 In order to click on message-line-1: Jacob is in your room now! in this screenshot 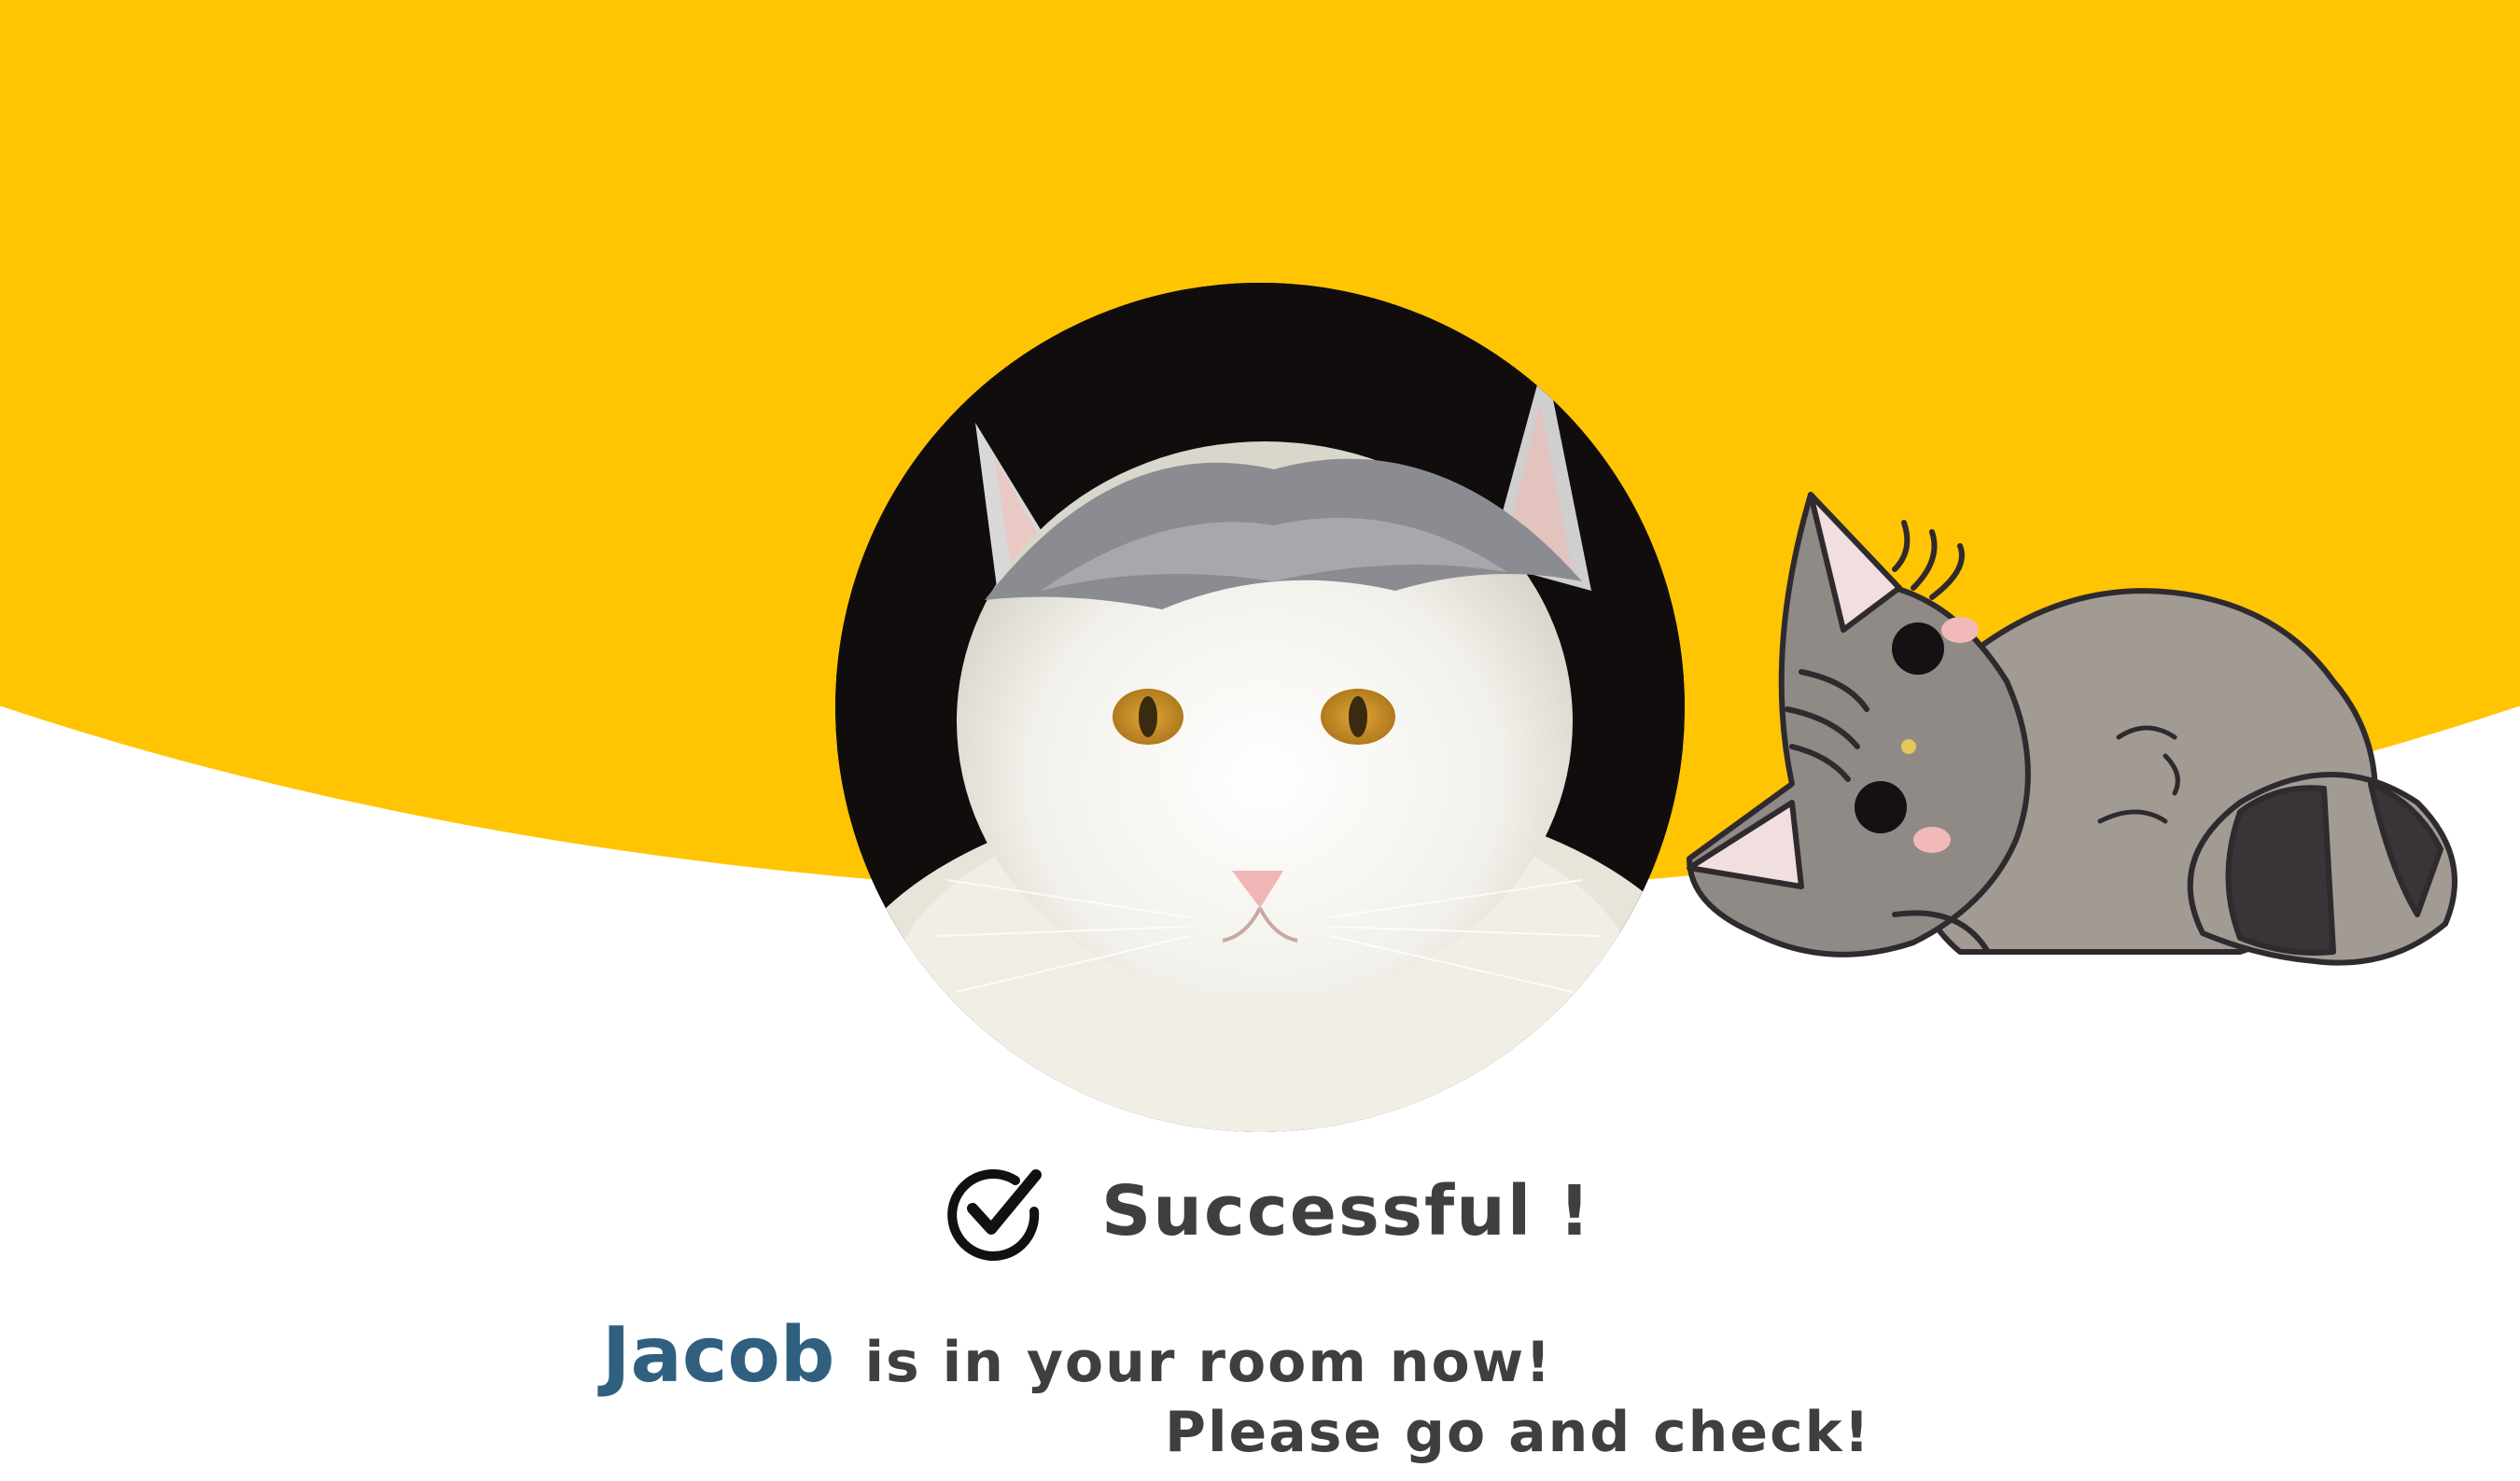, I will do `click(1077, 1356)`.